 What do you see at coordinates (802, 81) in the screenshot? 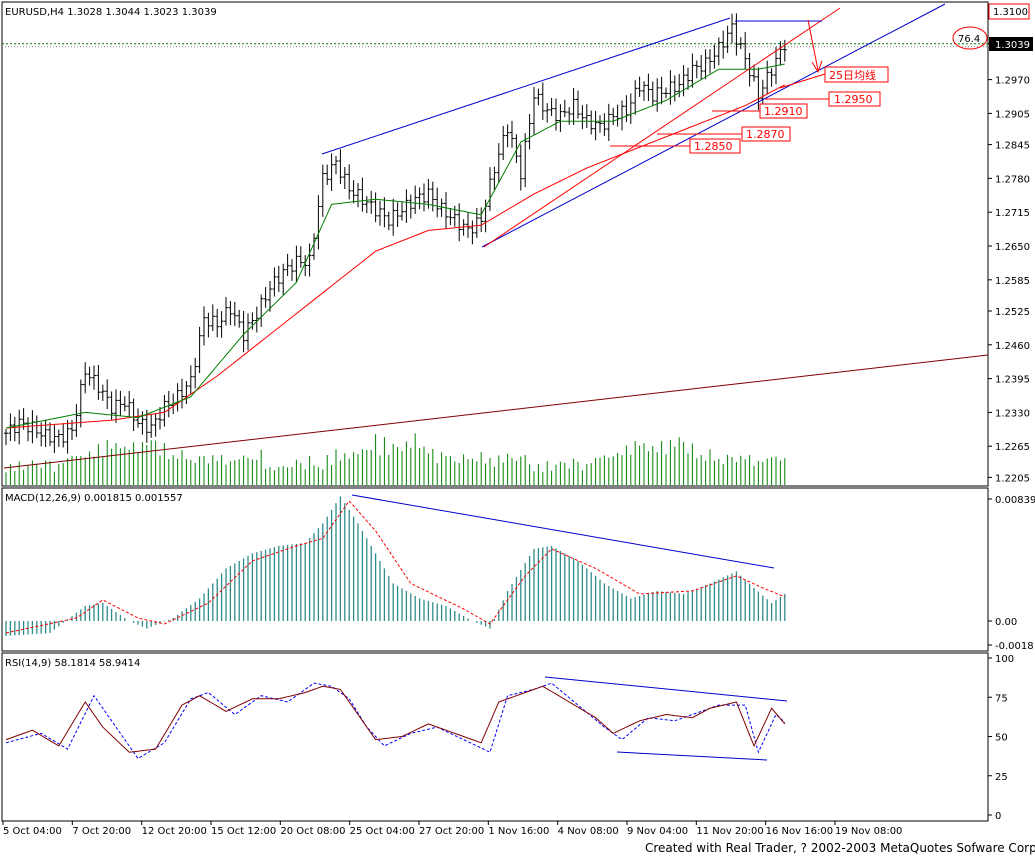
I see `leader-ma25` at bounding box center [802, 81].